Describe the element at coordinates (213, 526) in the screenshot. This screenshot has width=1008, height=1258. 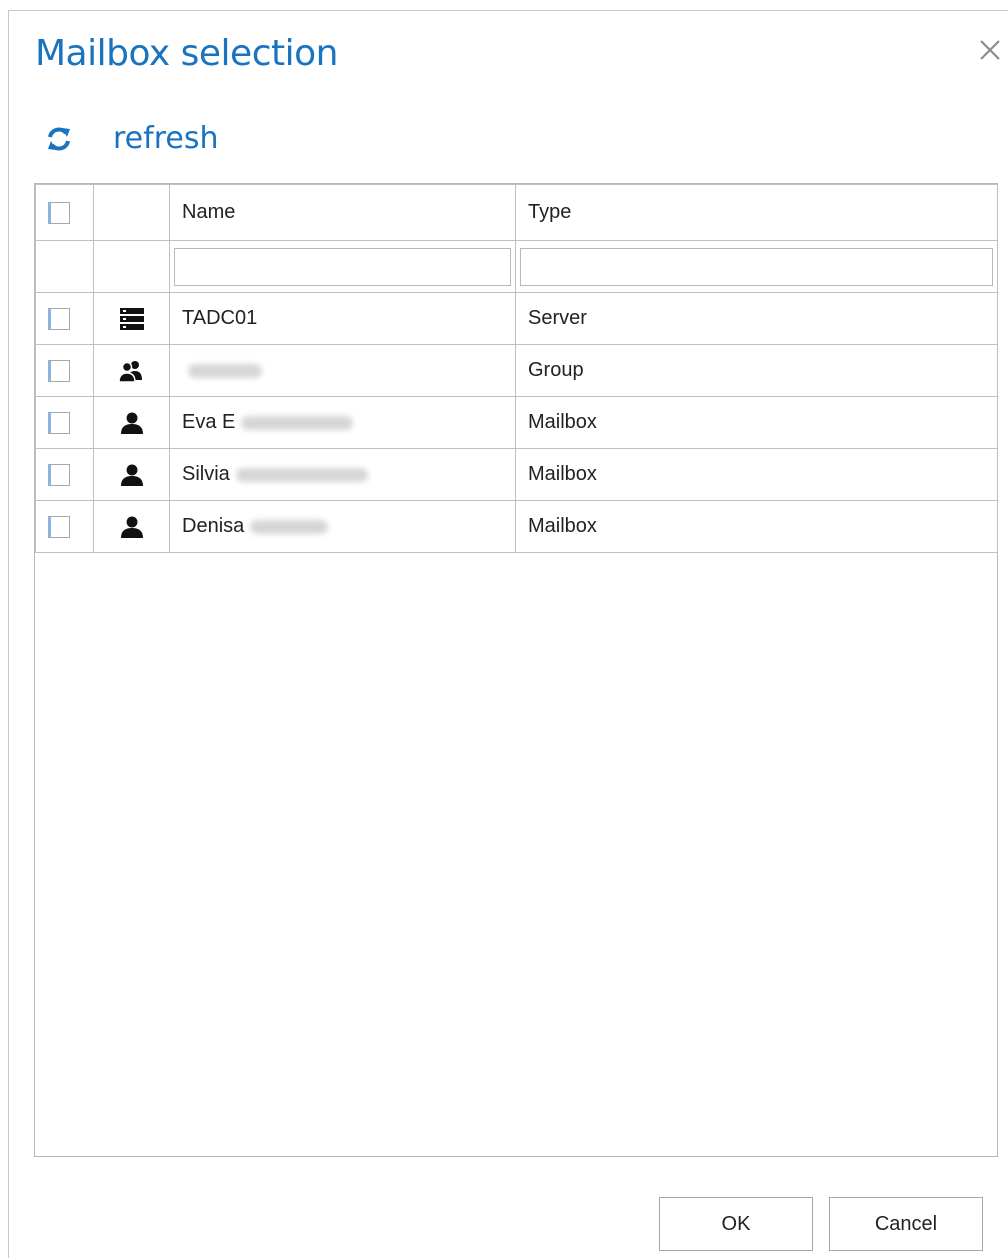
I see `row-name: Denisa` at that location.